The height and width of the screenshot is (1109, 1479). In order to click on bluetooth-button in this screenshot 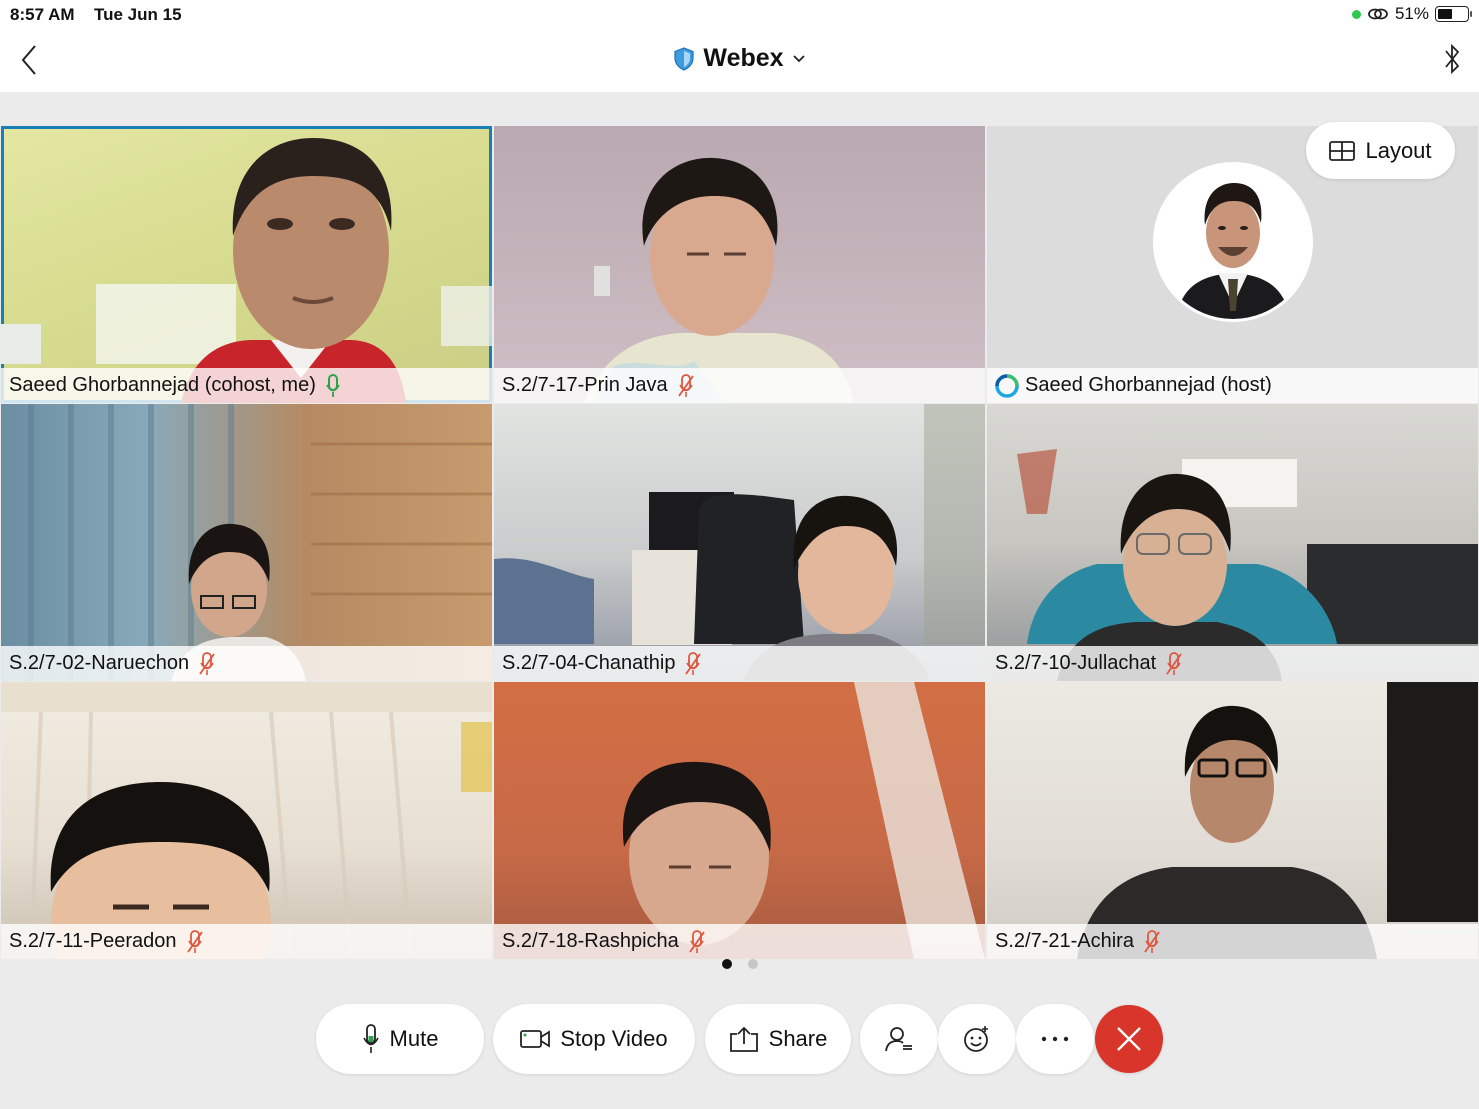, I will do `click(1452, 61)`.